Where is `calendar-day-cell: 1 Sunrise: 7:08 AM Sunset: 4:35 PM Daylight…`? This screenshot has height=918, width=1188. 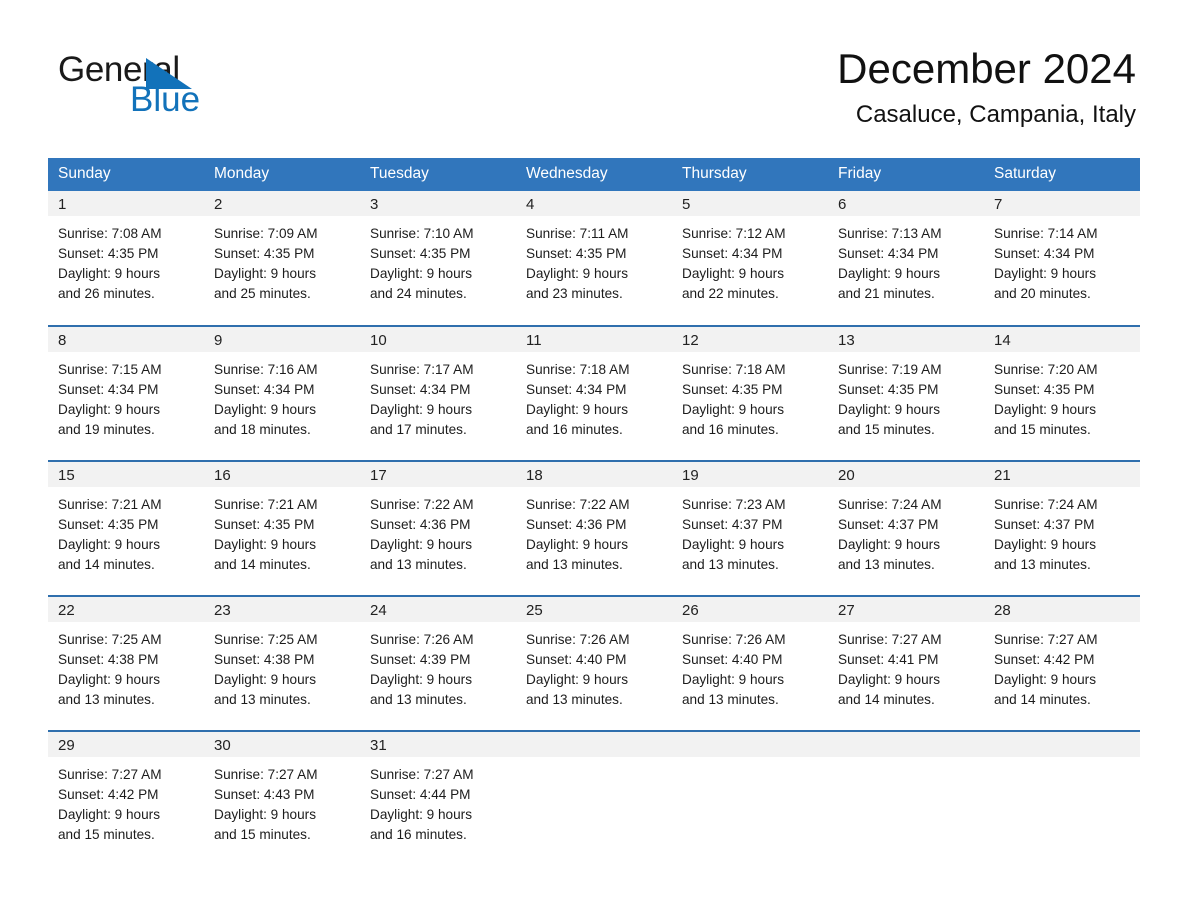 calendar-day-cell: 1 Sunrise: 7:08 AM Sunset: 4:35 PM Daylight… is located at coordinates (126, 258).